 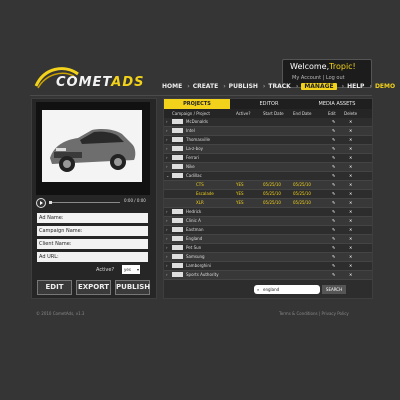 What do you see at coordinates (268, 194) in the screenshot?
I see `table-row: Escalade YES 05/25/10 05/25/10 ✎ ✕` at bounding box center [268, 194].